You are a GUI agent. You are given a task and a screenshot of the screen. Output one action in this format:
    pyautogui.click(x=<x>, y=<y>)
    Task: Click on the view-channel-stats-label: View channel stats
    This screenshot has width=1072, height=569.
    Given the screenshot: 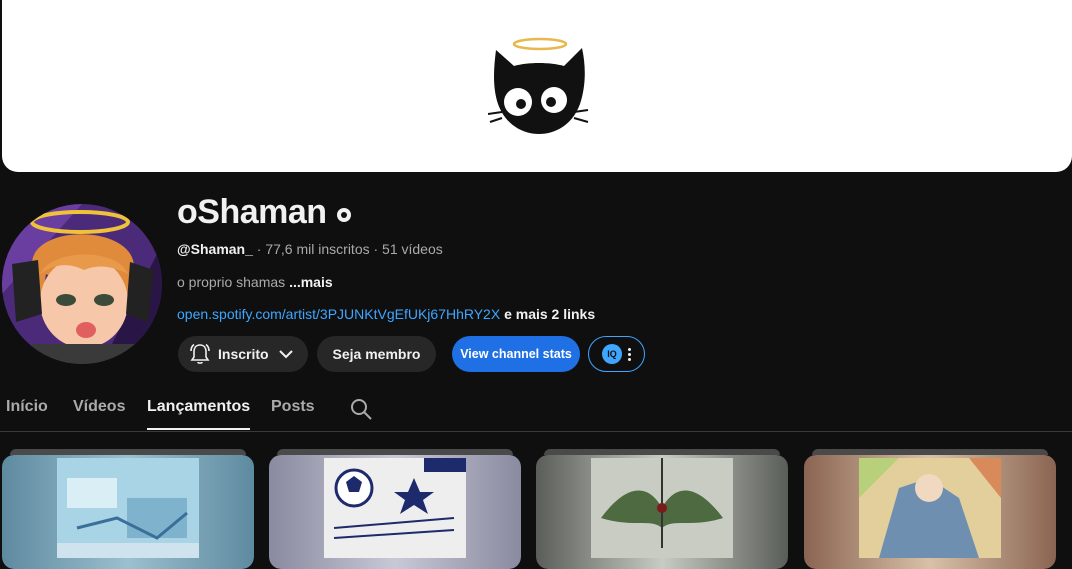 What is the action you would take?
    pyautogui.click(x=516, y=354)
    